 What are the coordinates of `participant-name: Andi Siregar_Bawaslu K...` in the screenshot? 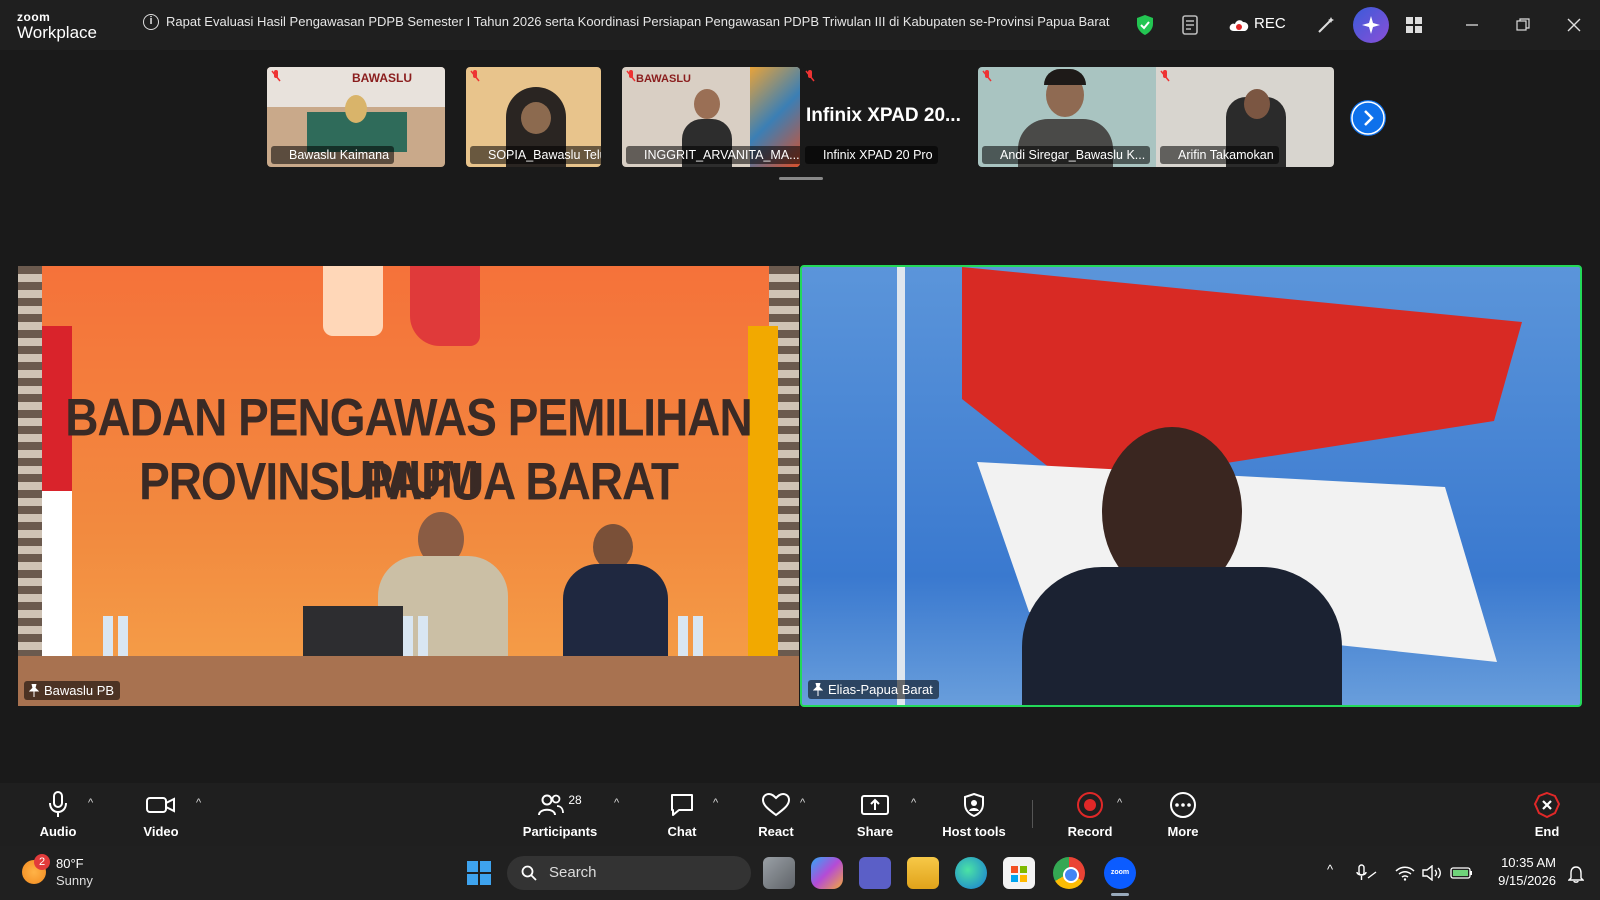 It's located at (1066, 155).